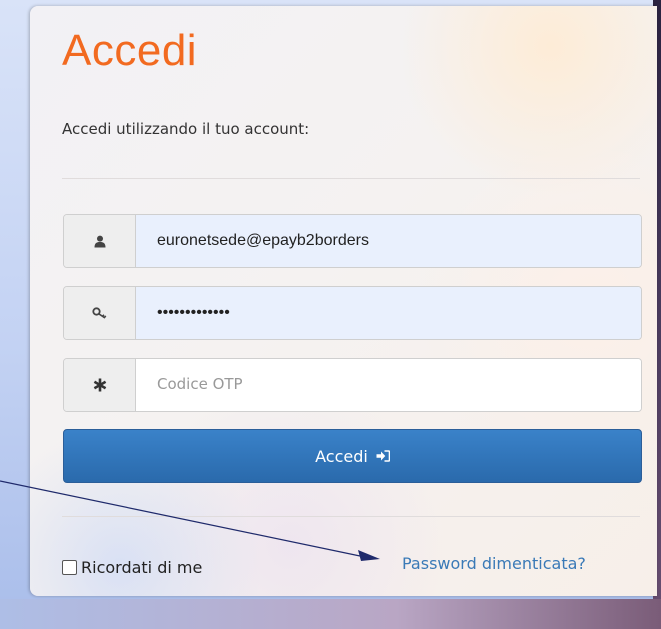 This screenshot has height=629, width=661. What do you see at coordinates (351, 178) in the screenshot?
I see `divider-top` at bounding box center [351, 178].